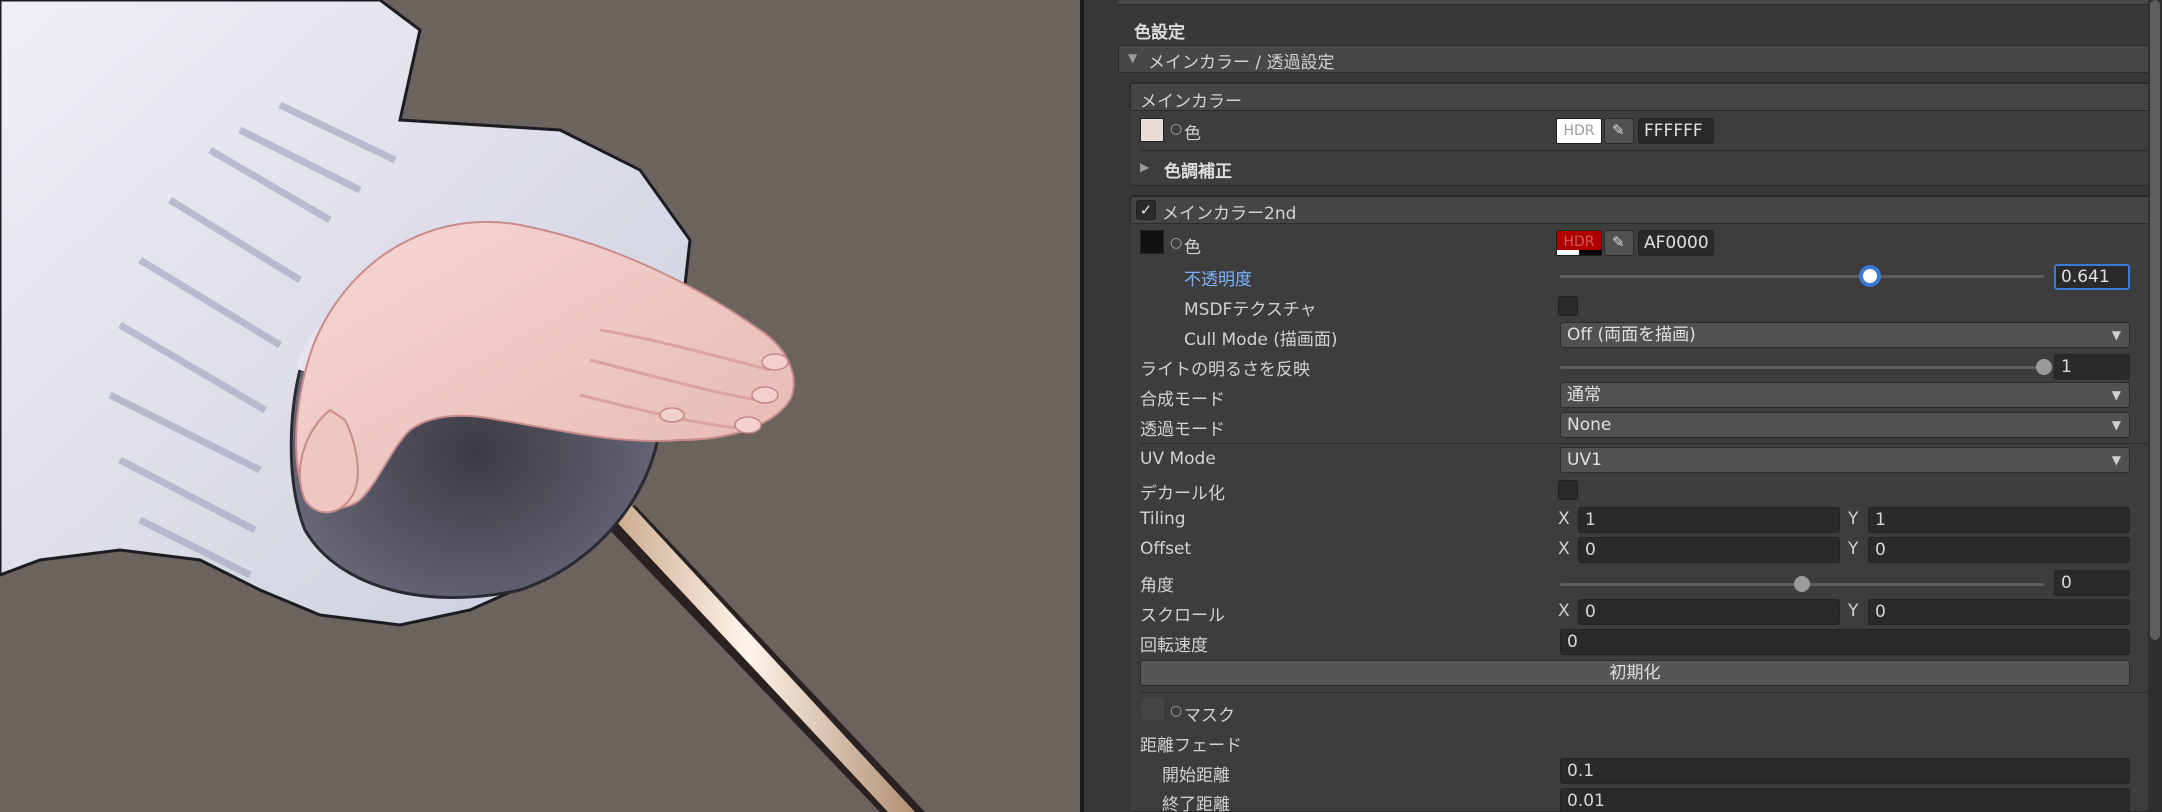 Image resolution: width=2162 pixels, height=812 pixels. What do you see at coordinates (1229, 214) in the screenshot?
I see `main-color-2nd-title: メインカラー2nd` at bounding box center [1229, 214].